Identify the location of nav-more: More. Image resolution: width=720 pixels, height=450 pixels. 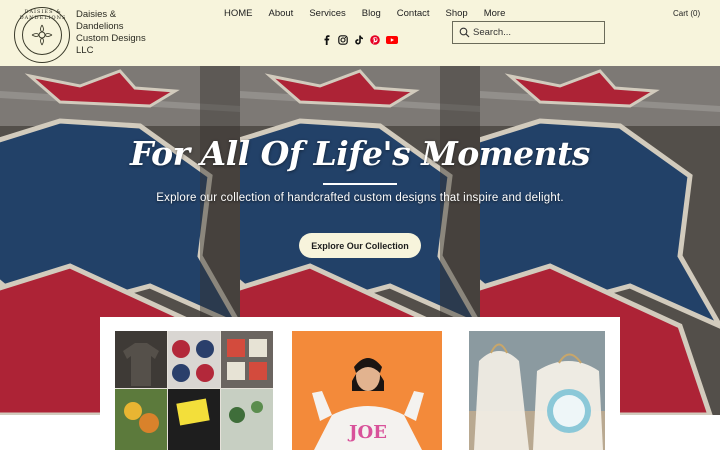
(495, 14).